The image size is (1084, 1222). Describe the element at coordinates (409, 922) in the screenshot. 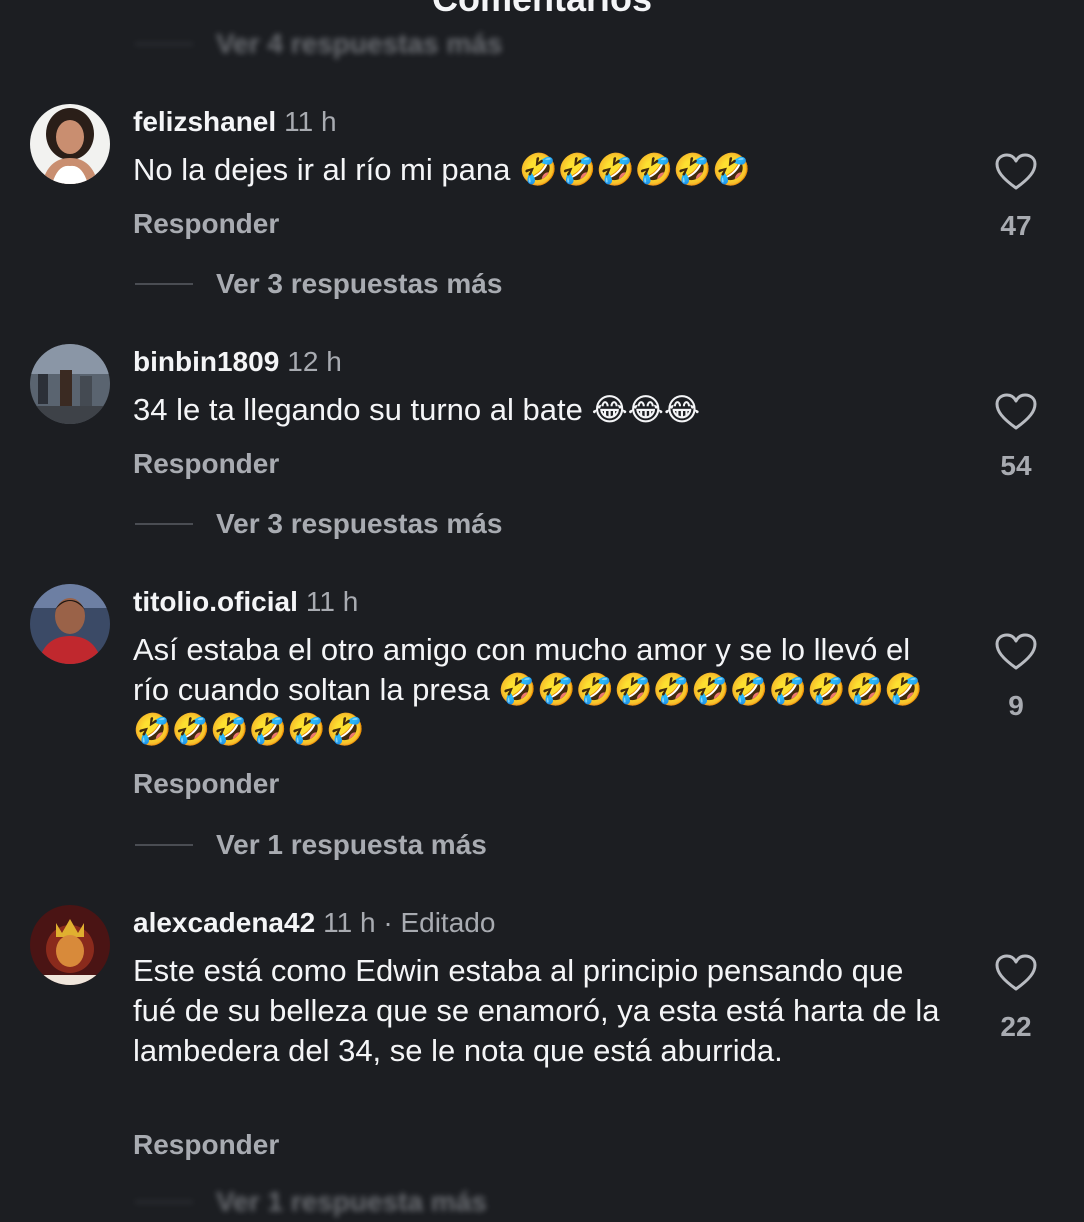

I see `comment-time: 11 h · Editado` at that location.